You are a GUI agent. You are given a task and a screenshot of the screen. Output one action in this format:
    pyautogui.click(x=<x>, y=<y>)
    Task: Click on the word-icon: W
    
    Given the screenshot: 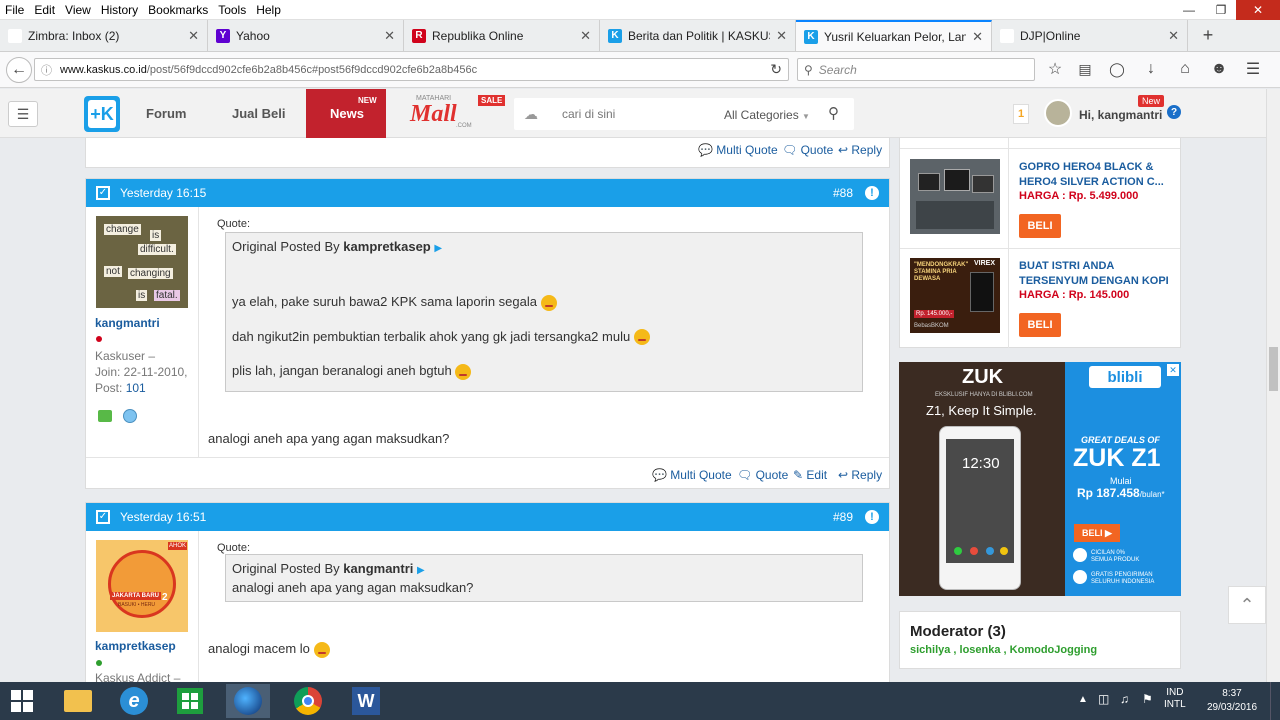 What is the action you would take?
    pyautogui.click(x=366, y=701)
    